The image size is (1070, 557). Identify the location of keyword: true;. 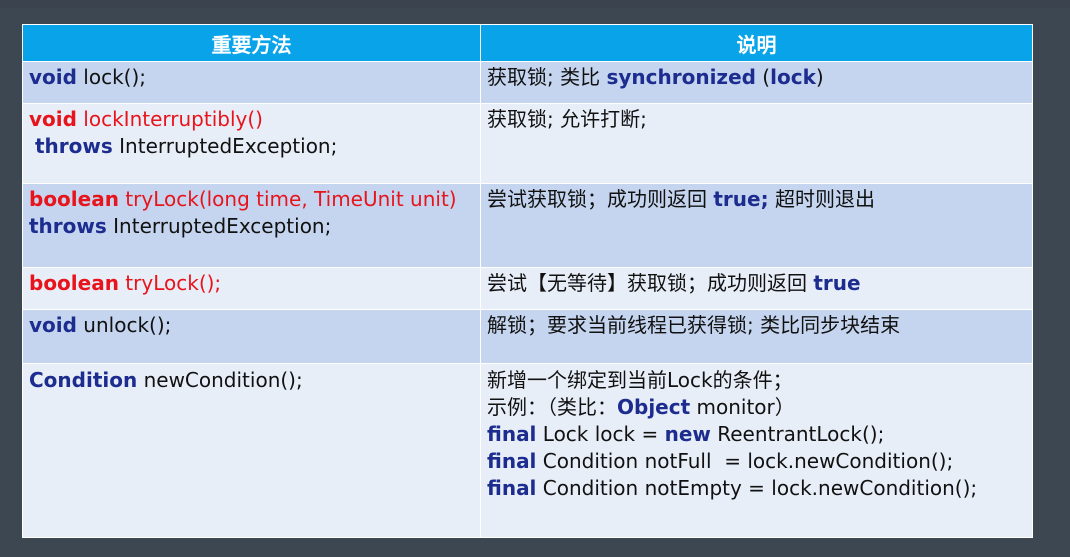
(741, 199).